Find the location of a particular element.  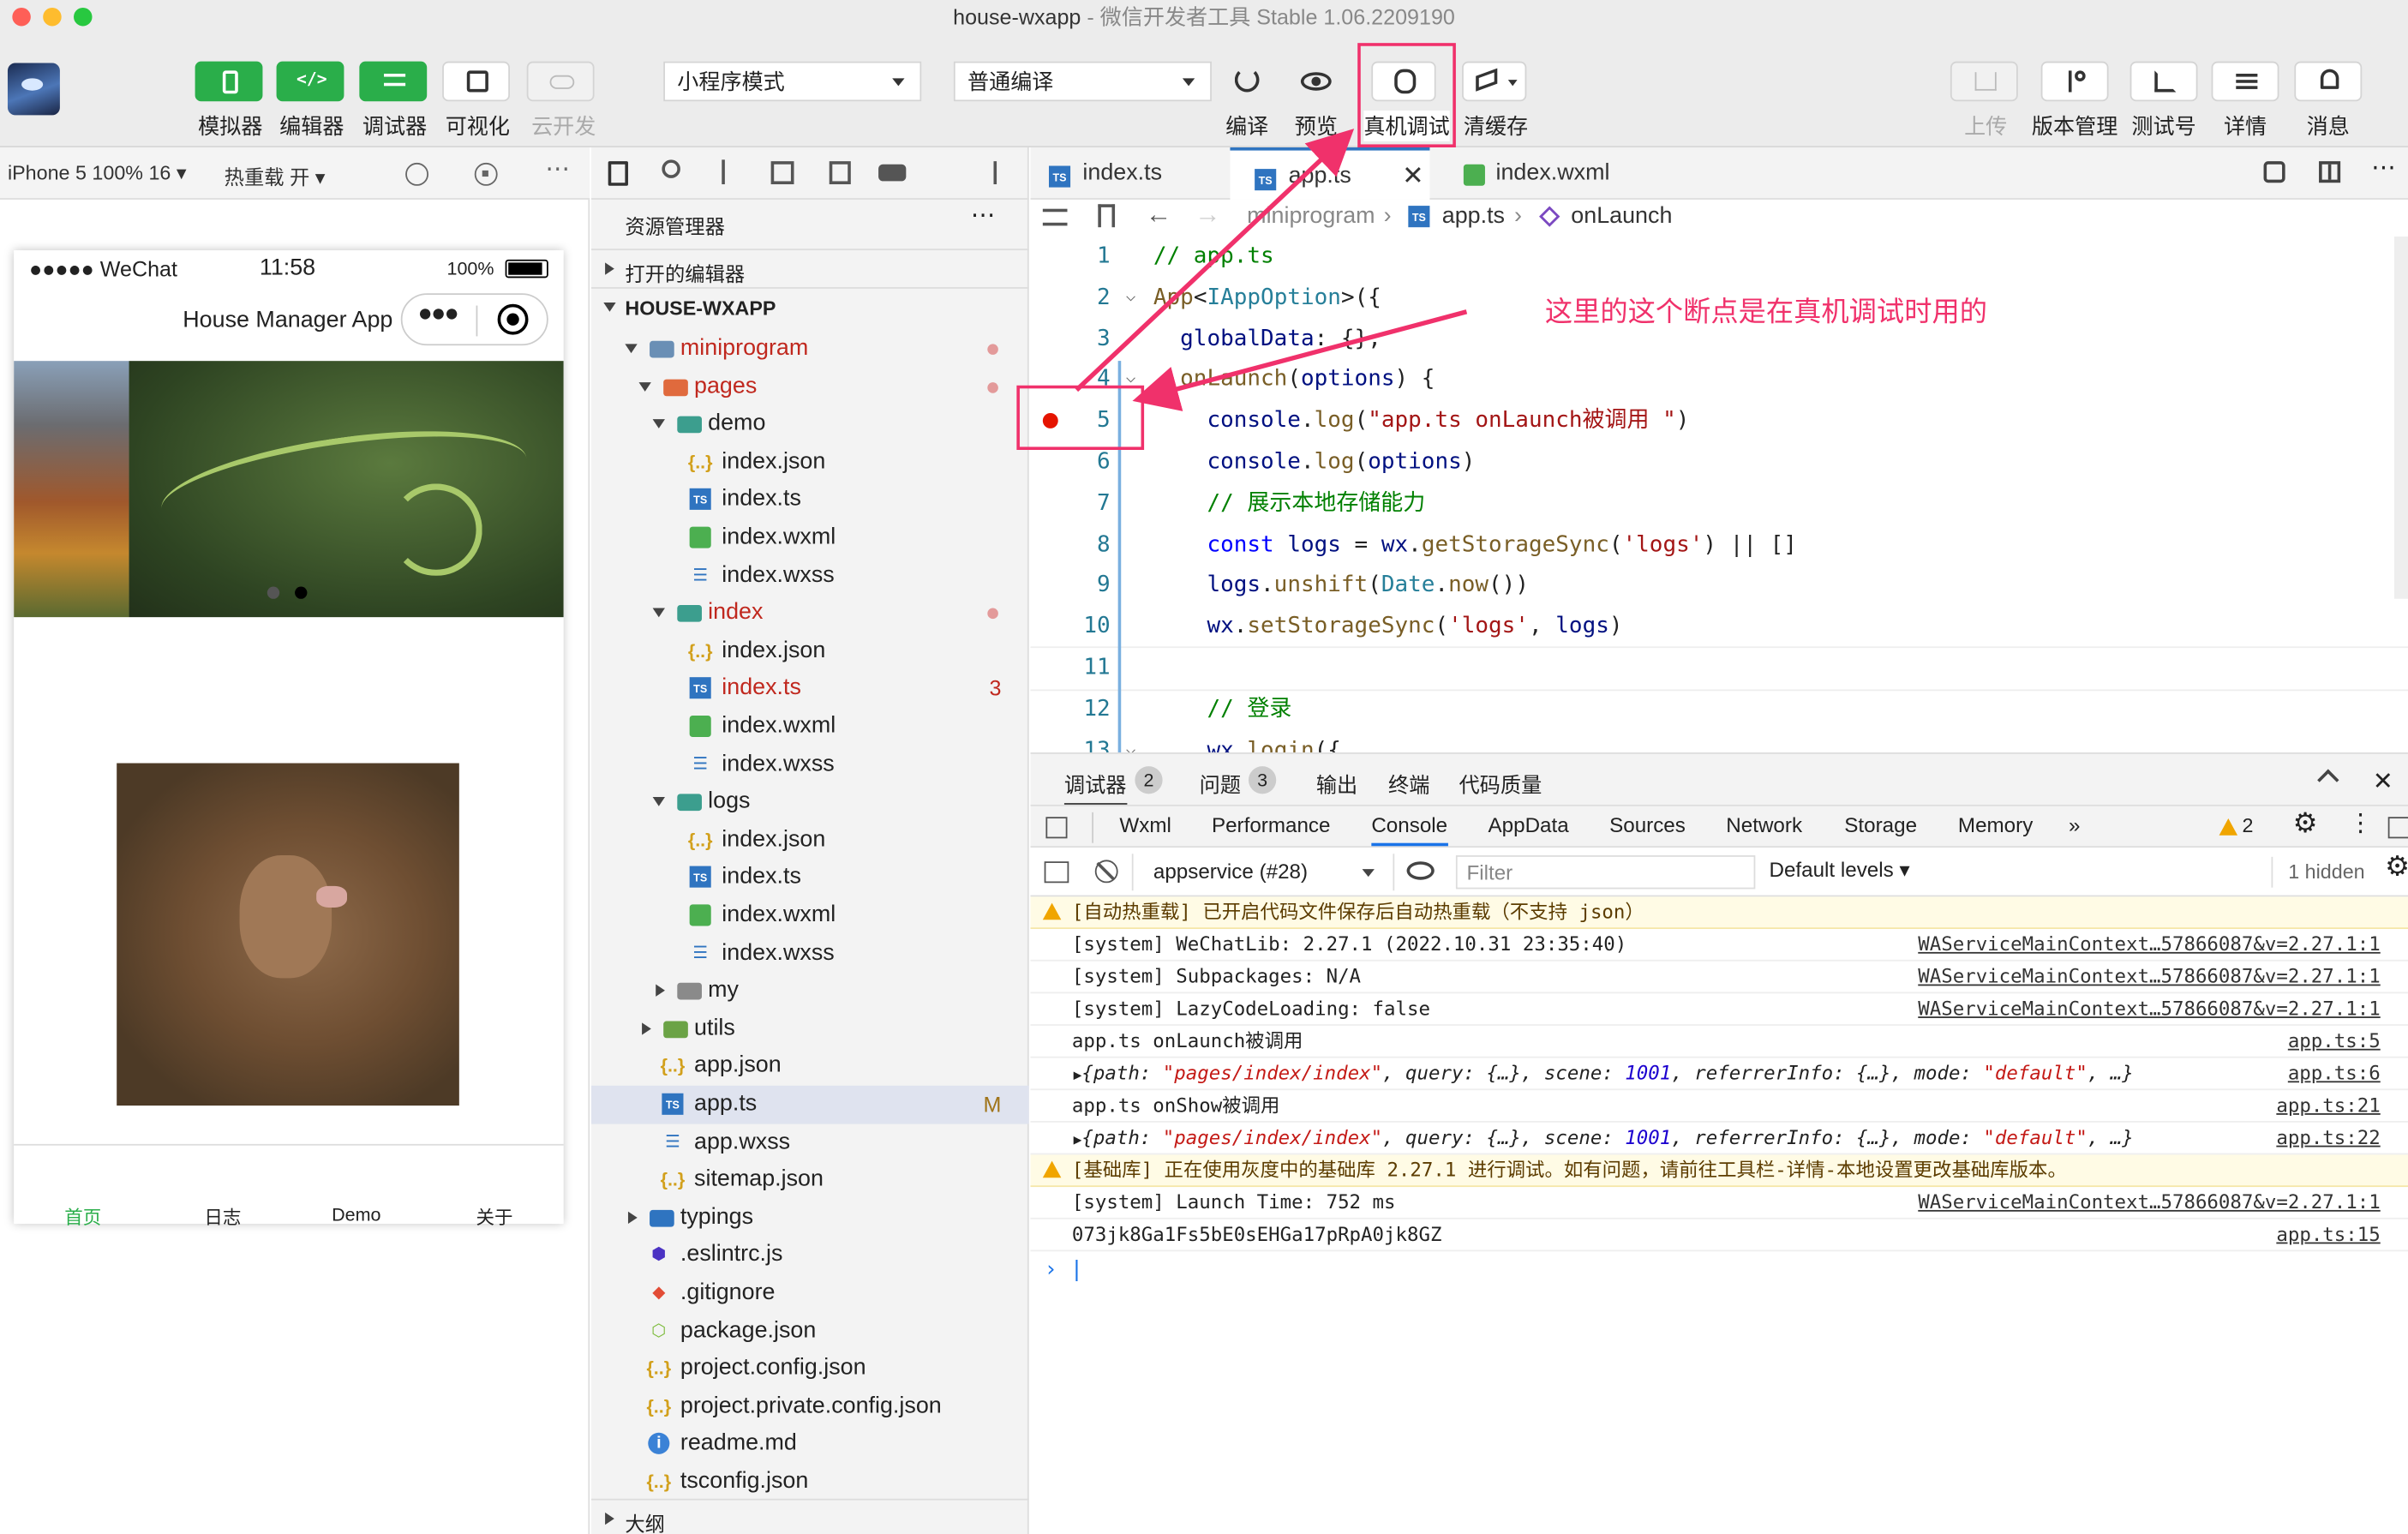

reload-icon is located at coordinates (416, 174).